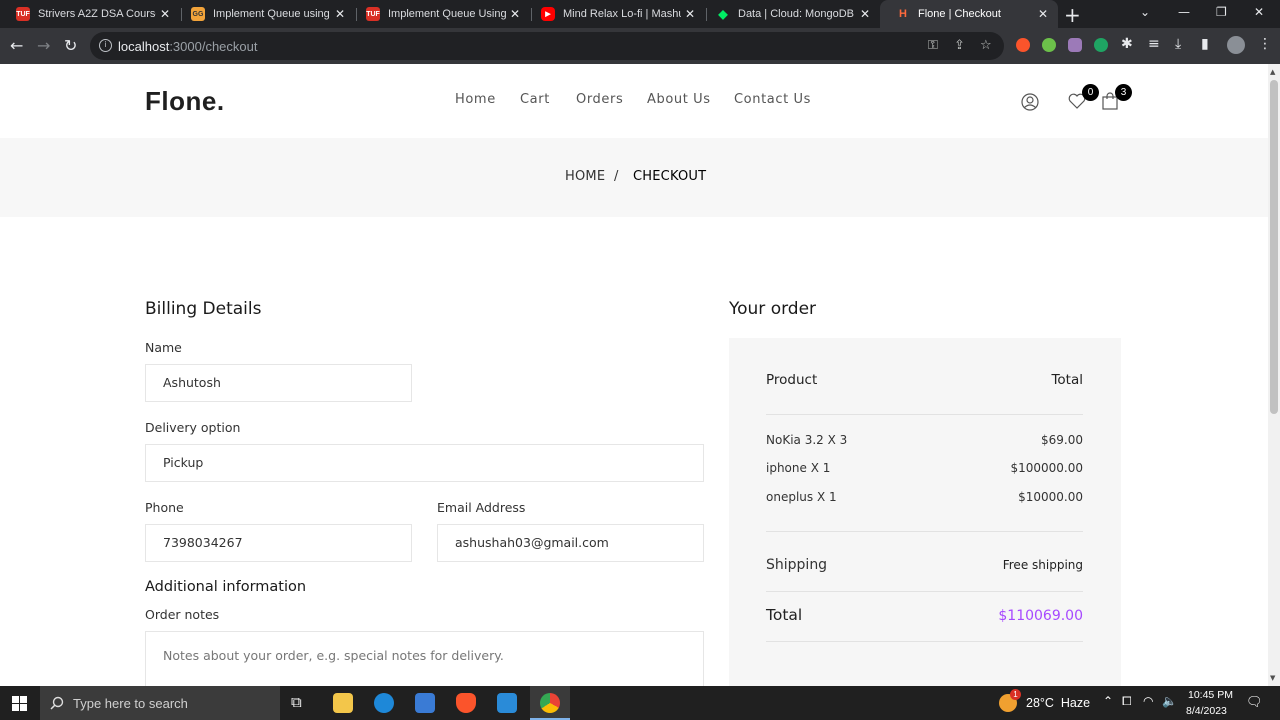 The width and height of the screenshot is (1280, 720). I want to click on delivery-option-input: Pickup, so click(424, 463).